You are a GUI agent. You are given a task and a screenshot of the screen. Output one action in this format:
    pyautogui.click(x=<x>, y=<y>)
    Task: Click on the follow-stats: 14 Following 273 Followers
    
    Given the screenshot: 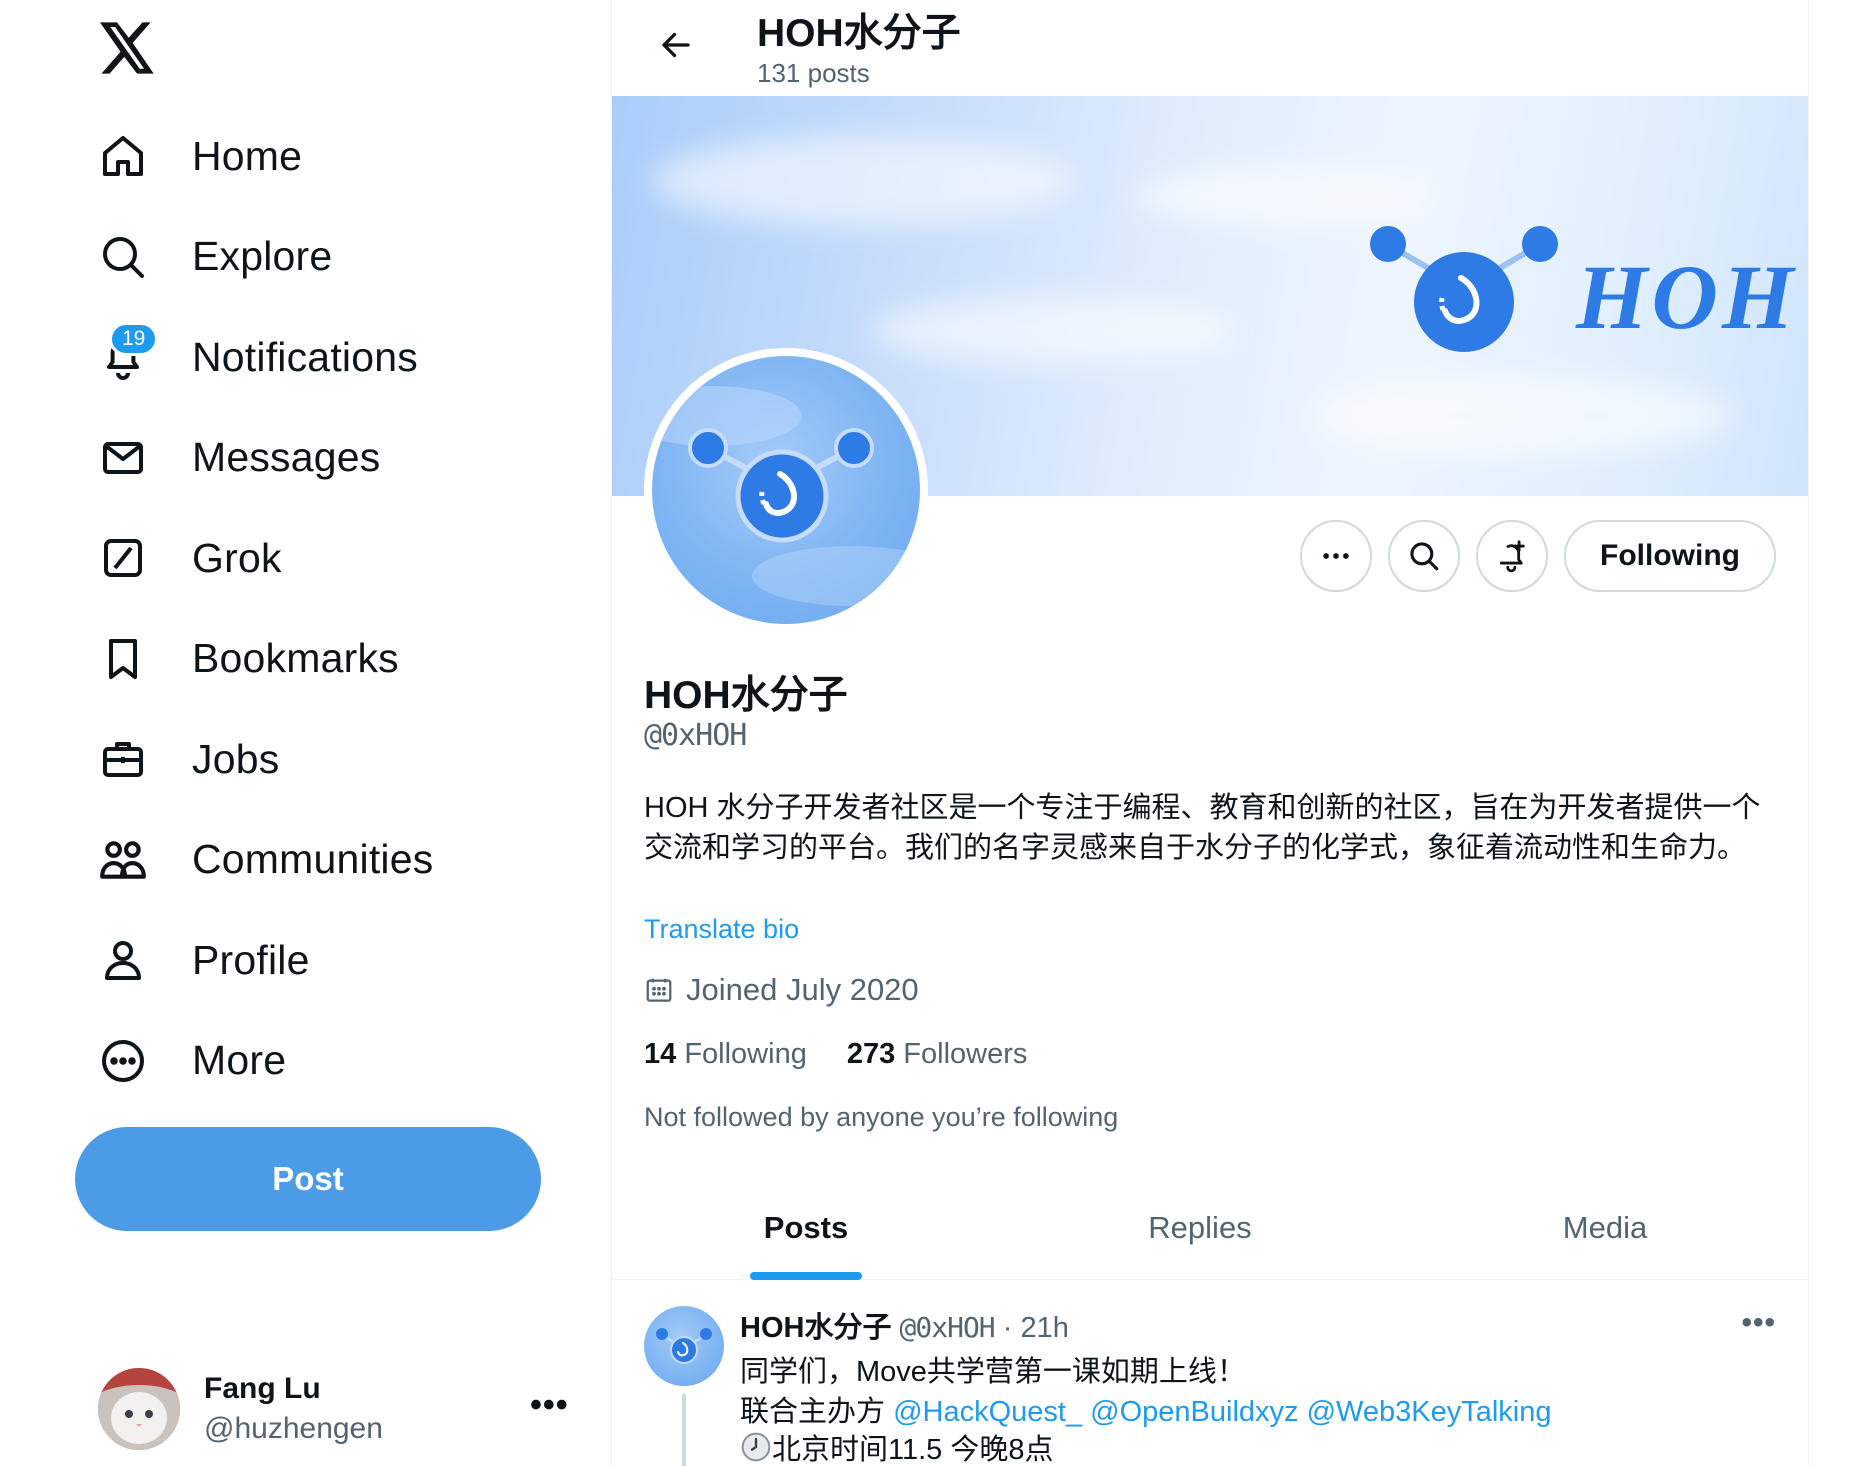 What is the action you would take?
    pyautogui.click(x=855, y=1054)
    